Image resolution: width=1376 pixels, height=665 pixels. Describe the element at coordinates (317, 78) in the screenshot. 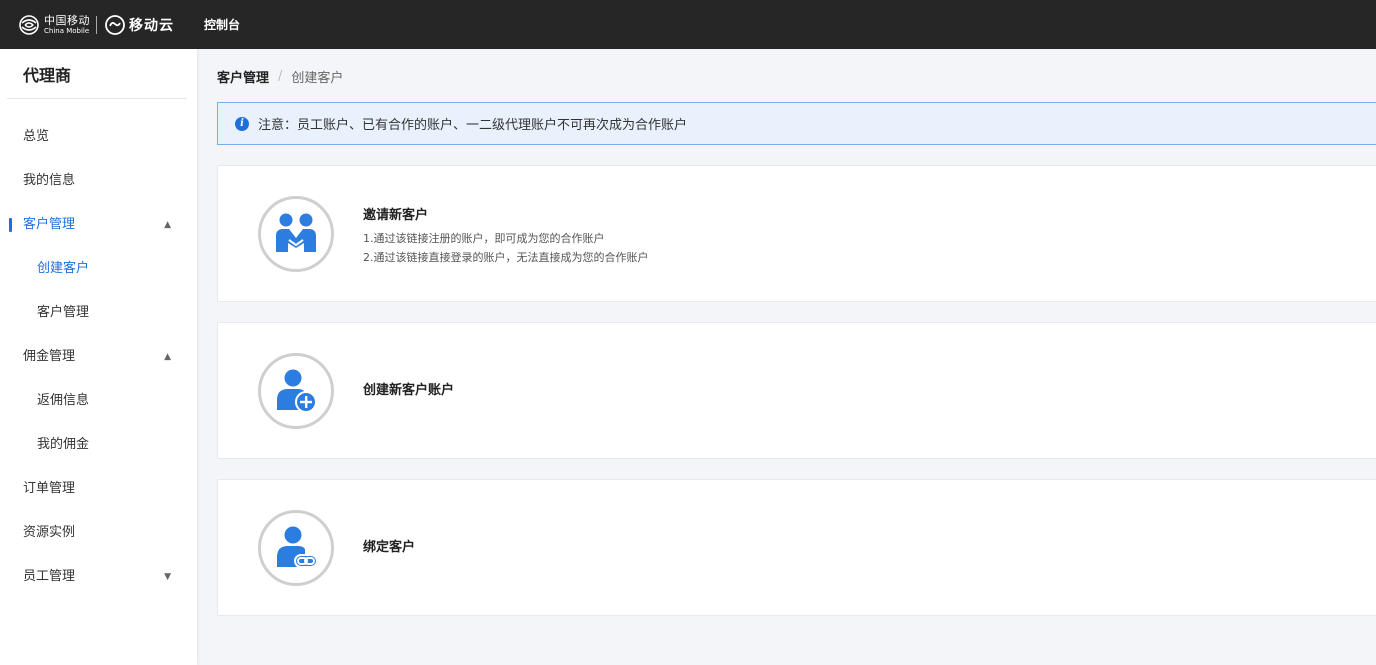

I see `breadcrumb-current: 创建客户` at that location.